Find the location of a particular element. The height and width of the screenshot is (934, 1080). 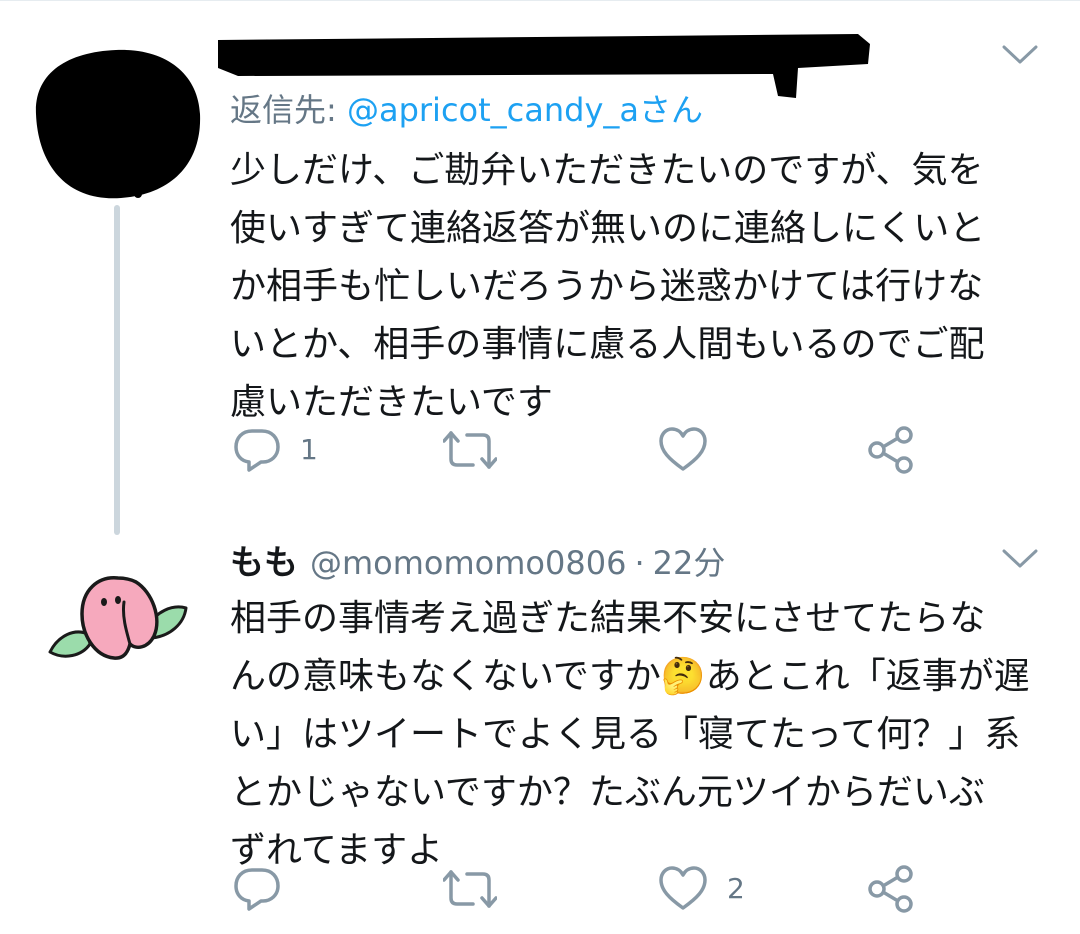

tweet-text-line: ずれてますよ is located at coordinates (337, 850).